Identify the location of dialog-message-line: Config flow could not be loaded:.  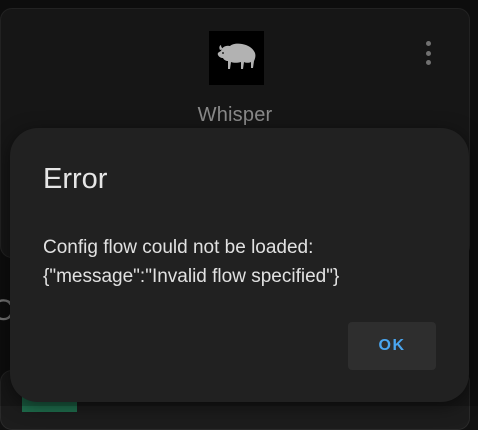
(178, 247).